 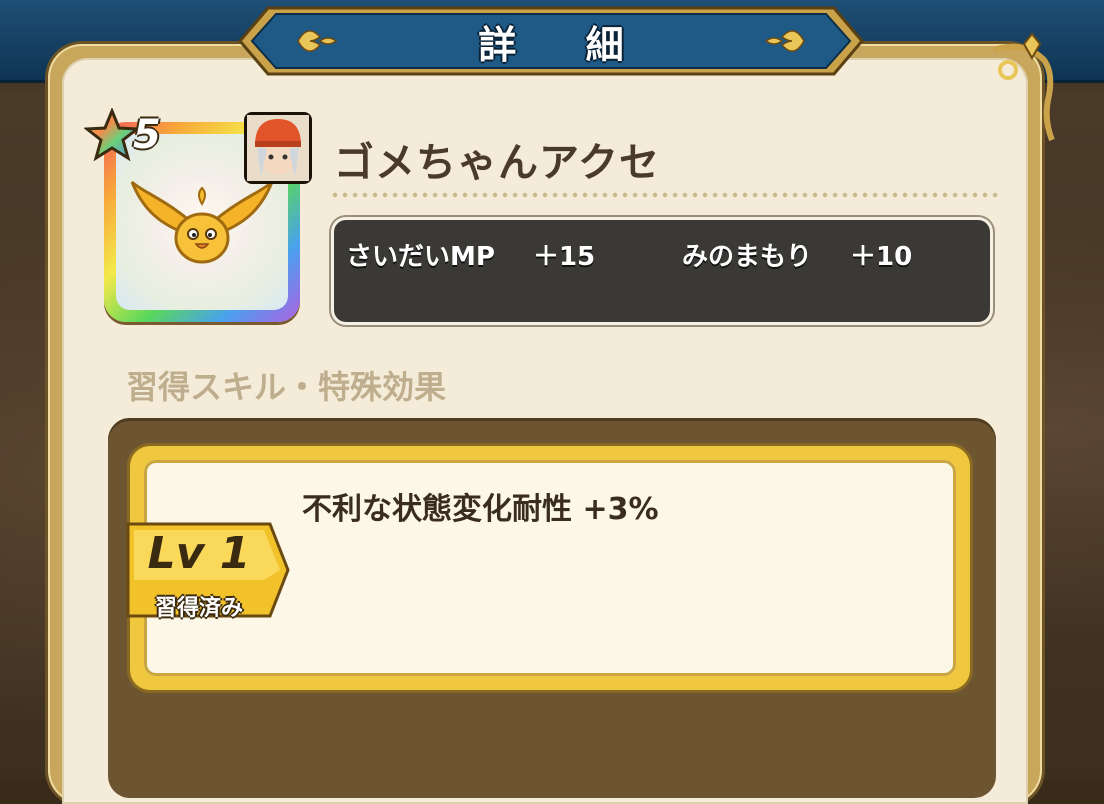 I want to click on skill-effect-text: 不利な状態変化耐性 +3%, so click(x=480, y=509).